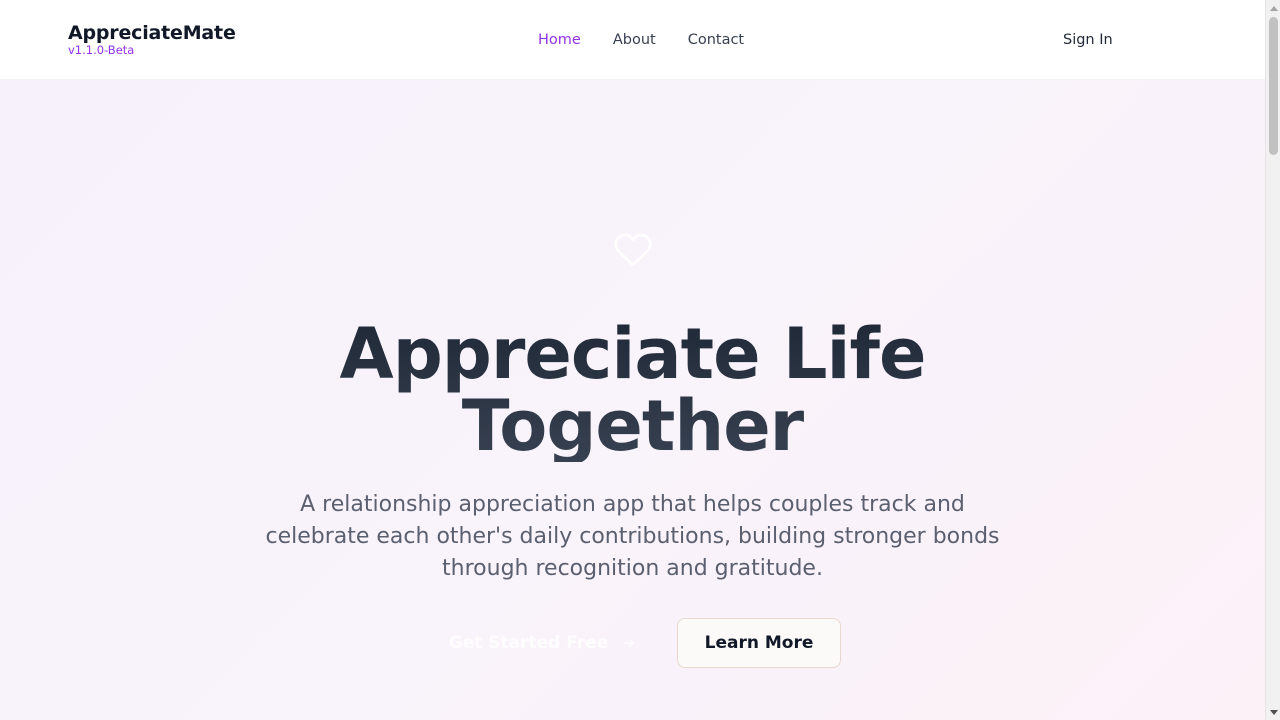  Describe the element at coordinates (1273, 712) in the screenshot. I see `scroll-down-arrow-icon` at that location.